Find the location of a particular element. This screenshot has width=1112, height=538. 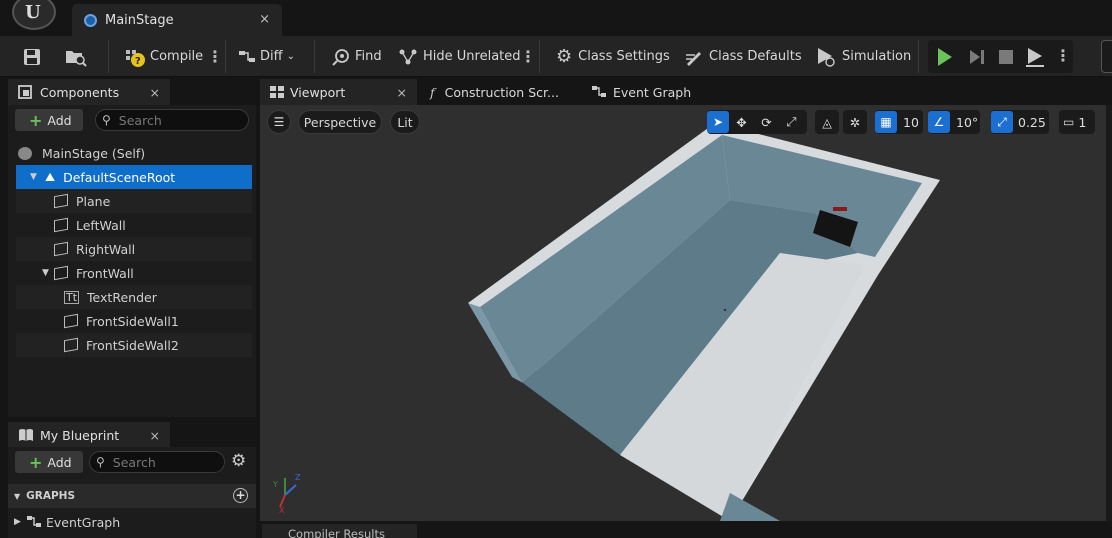

scale-icon: ⤢ is located at coordinates (791, 122).